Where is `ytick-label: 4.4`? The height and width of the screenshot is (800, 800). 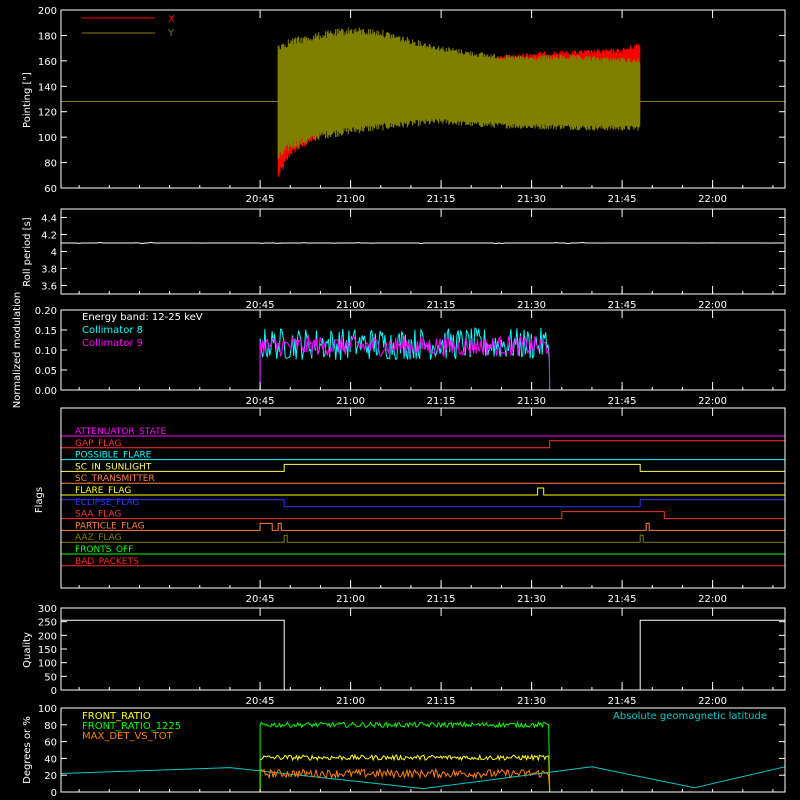 ytick-label: 4.4 is located at coordinates (49, 219).